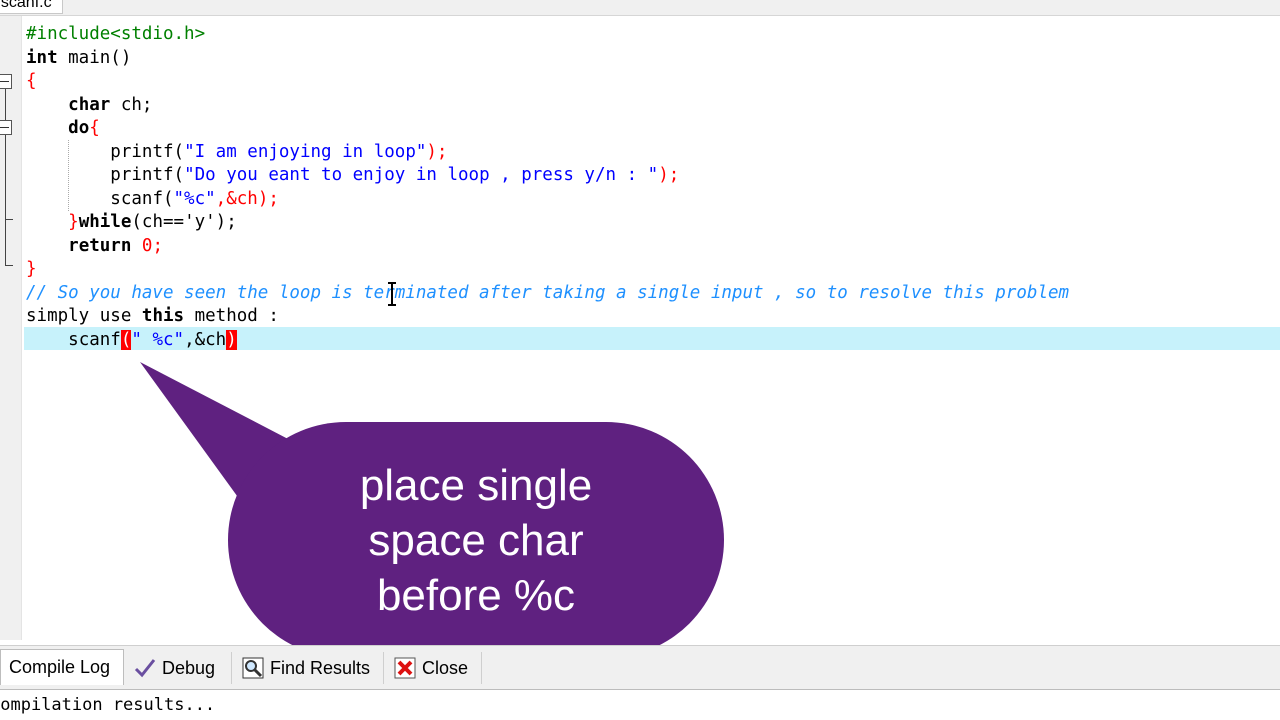 The width and height of the screenshot is (1280, 720). I want to click on file-tab: nscanf.c, so click(31, 7).